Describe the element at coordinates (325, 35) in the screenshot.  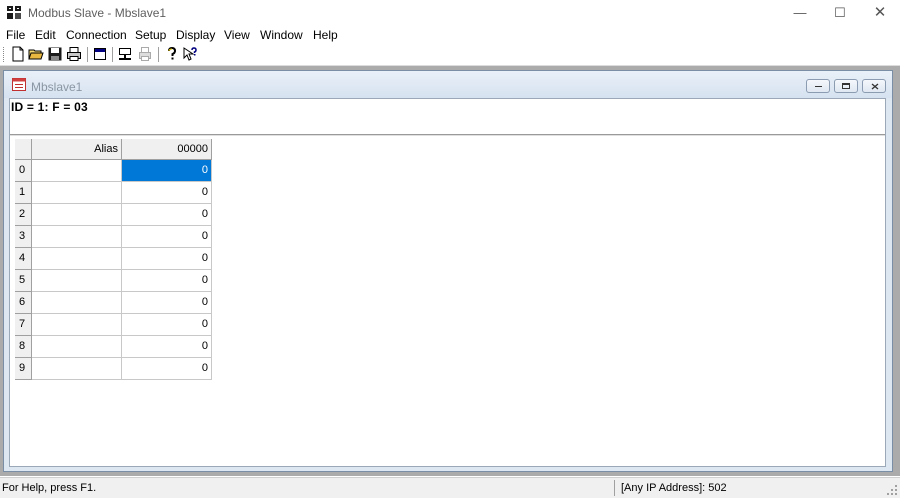
I see `menu-help: Help` at that location.